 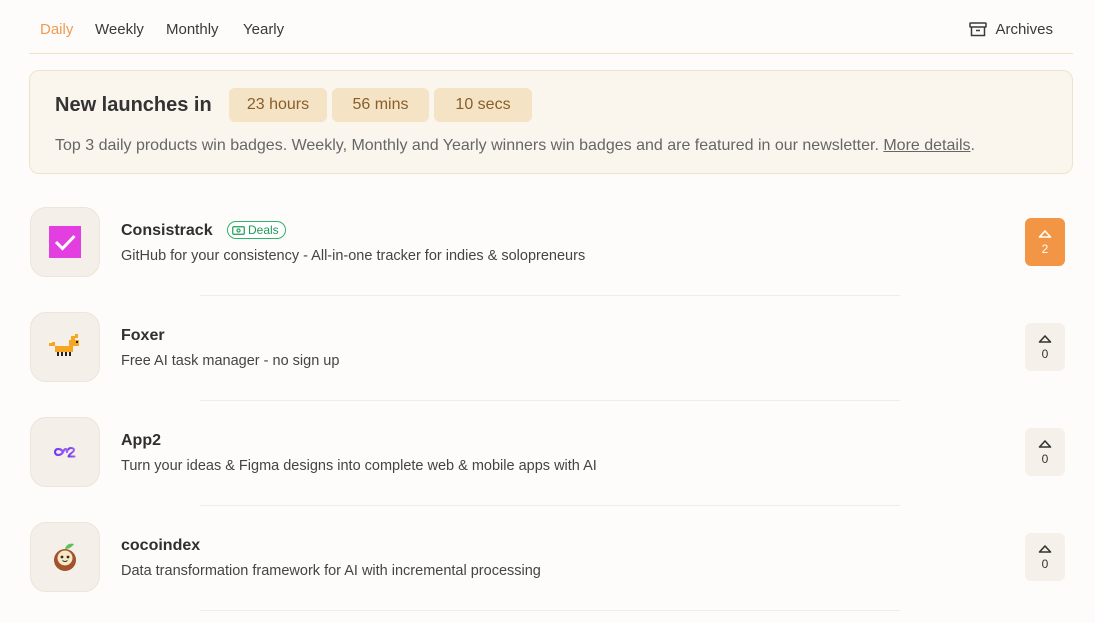 What do you see at coordinates (926, 145) in the screenshot?
I see `more-details-link: More details` at bounding box center [926, 145].